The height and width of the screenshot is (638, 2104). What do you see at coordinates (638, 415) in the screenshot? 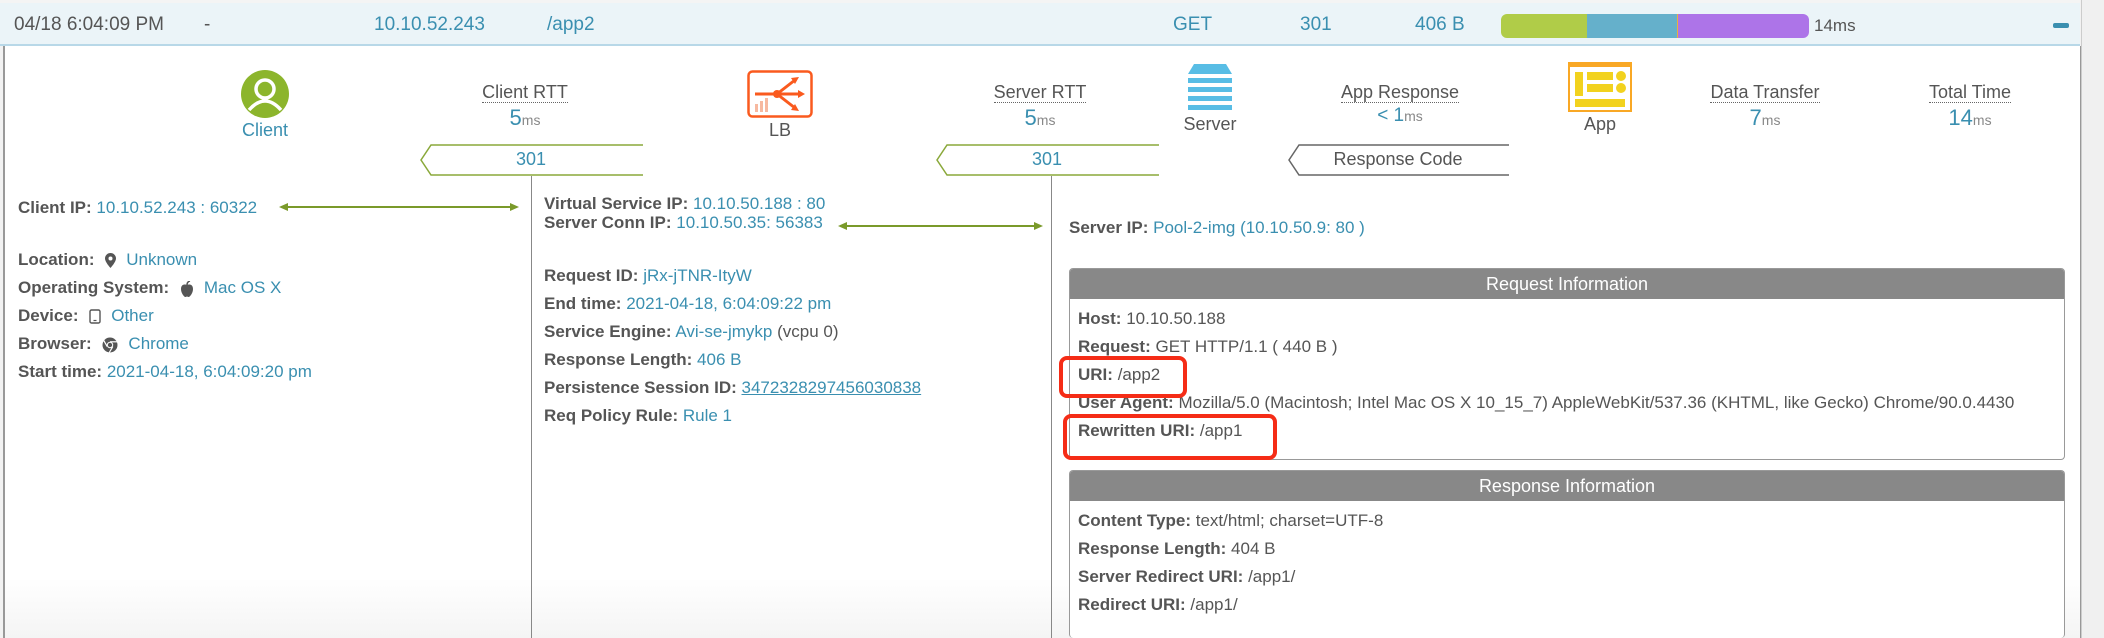
I see `policy-row: Req Policy Rule: Rule 1` at bounding box center [638, 415].